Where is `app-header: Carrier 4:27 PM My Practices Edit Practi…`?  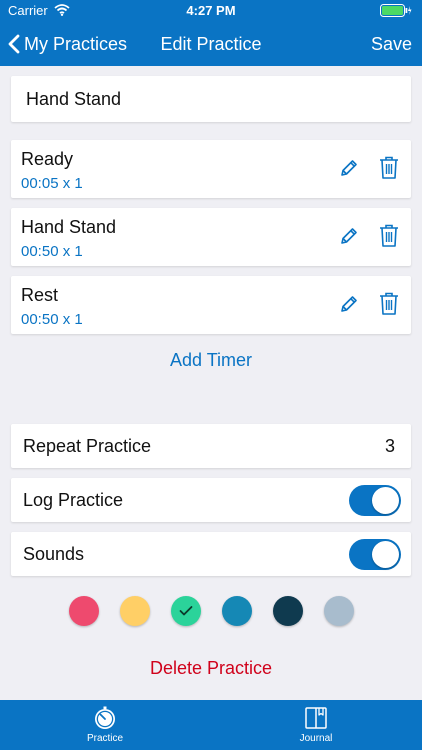 app-header: Carrier 4:27 PM My Practices Edit Practi… is located at coordinates (211, 33).